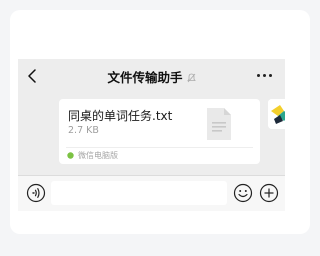 The width and height of the screenshot is (320, 256). What do you see at coordinates (159, 147) in the screenshot?
I see `card-divider` at bounding box center [159, 147].